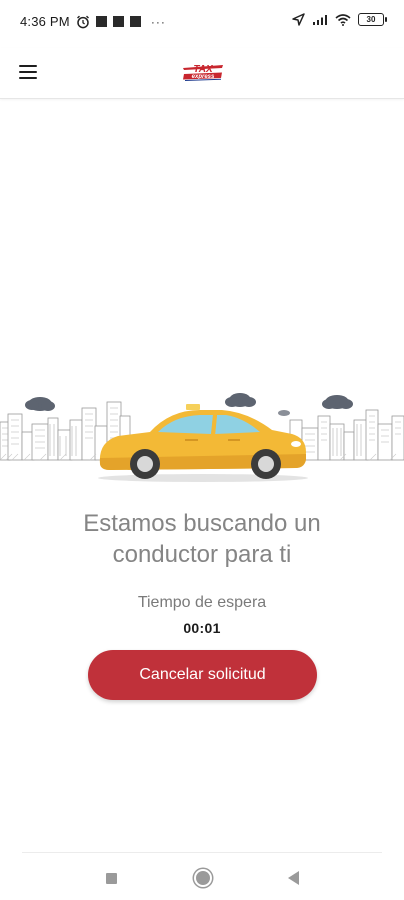 The width and height of the screenshot is (404, 900). I want to click on status-time: 4:36 PM, so click(45, 21).